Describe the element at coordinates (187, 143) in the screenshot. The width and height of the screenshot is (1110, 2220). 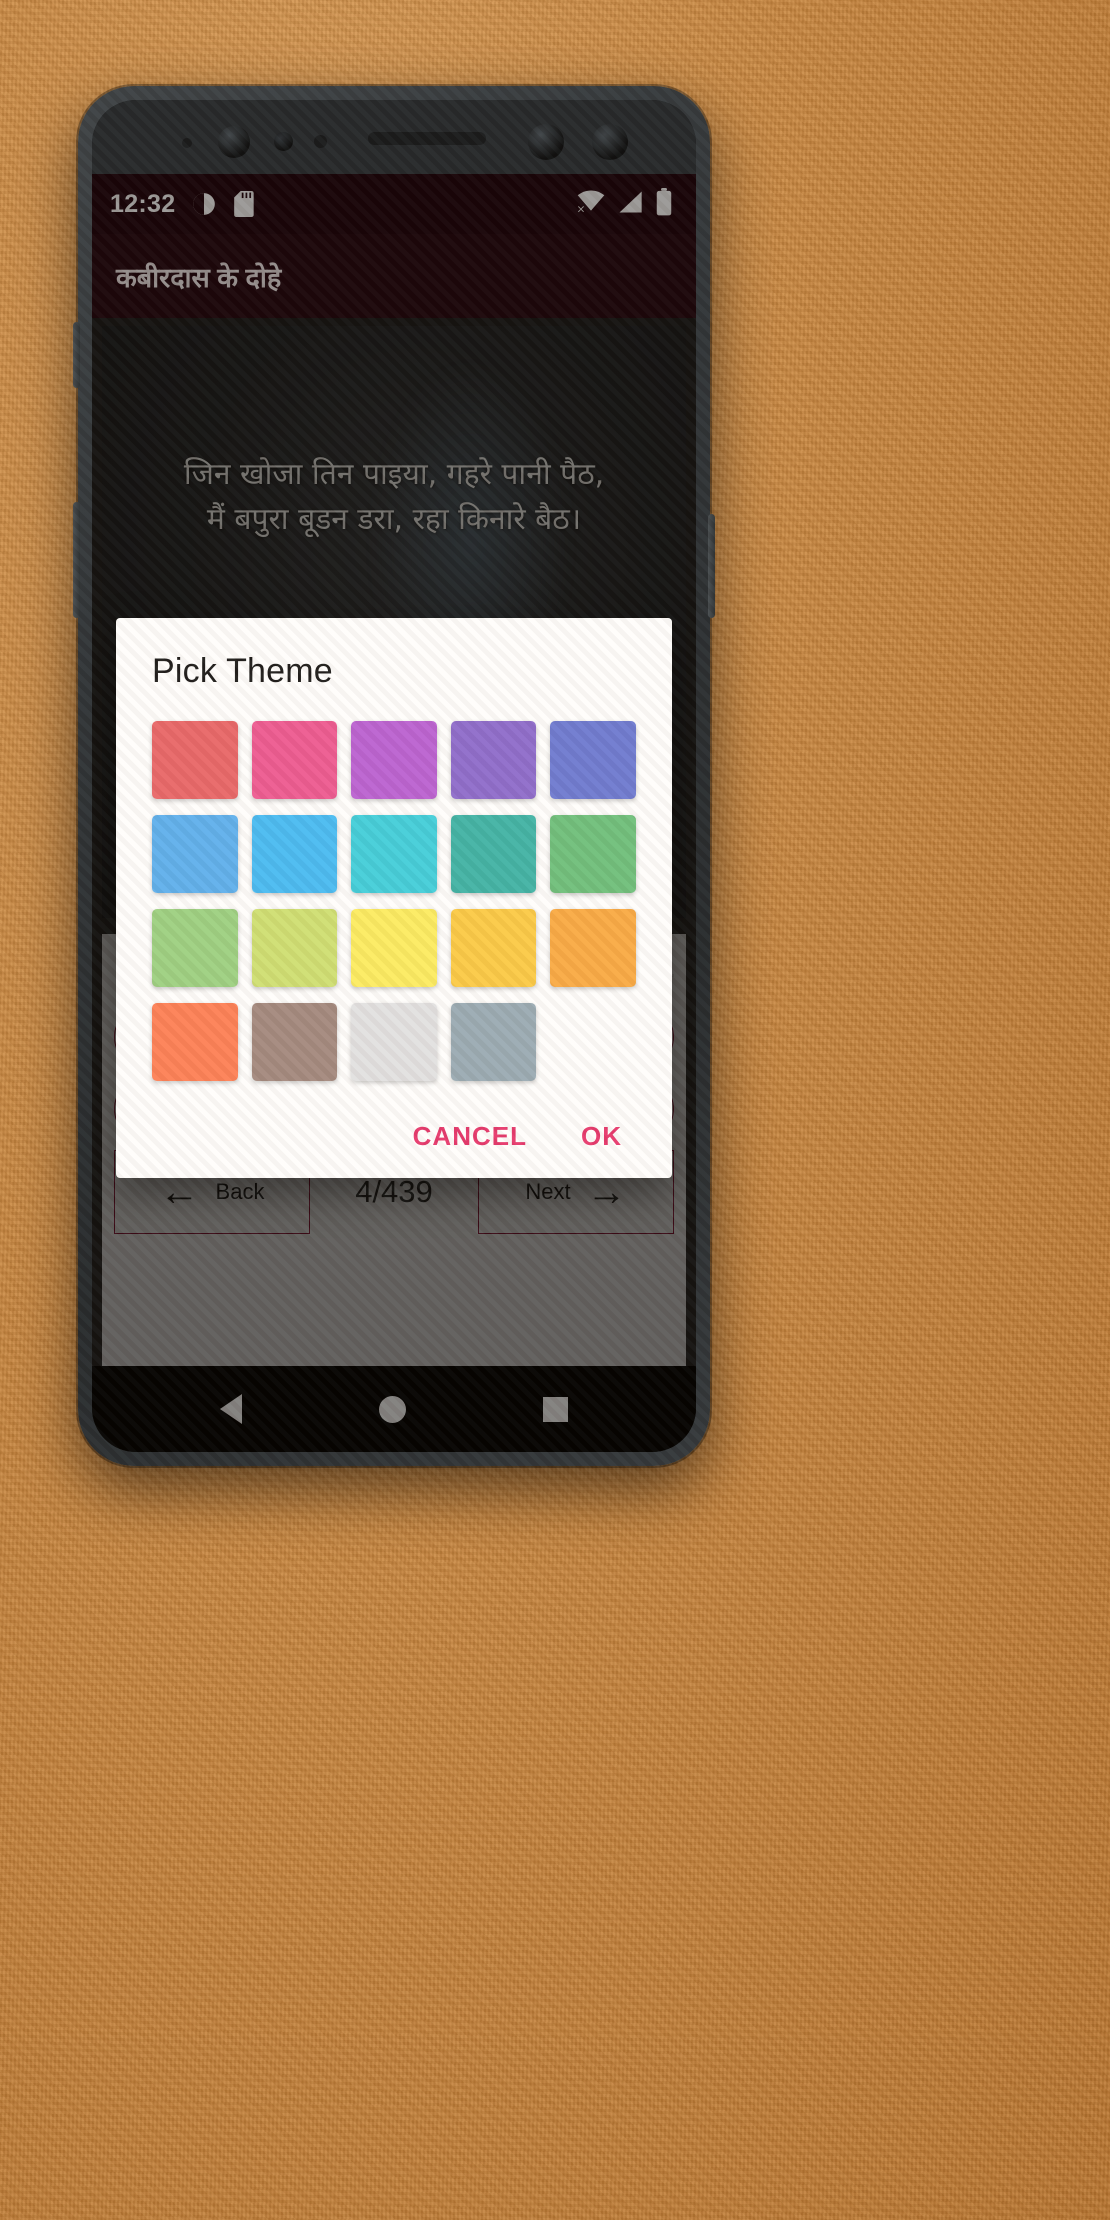
I see `ambient-sensor-icon` at that location.